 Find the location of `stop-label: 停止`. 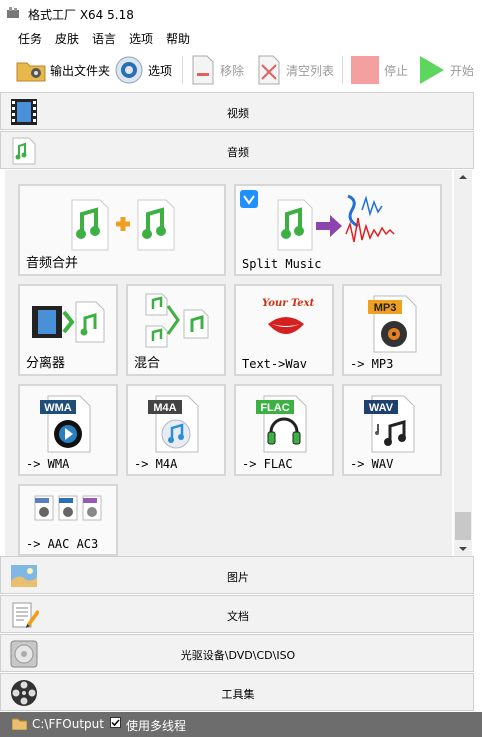

stop-label: 停止 is located at coordinates (396, 70).